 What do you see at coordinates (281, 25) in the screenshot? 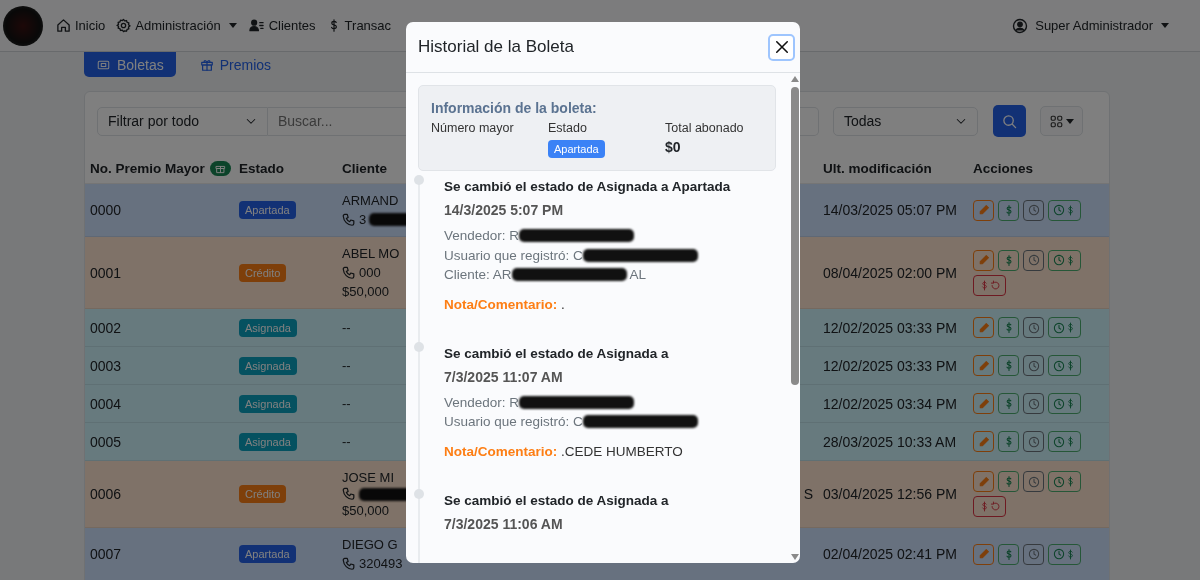
I see `nav-link: Clientes` at bounding box center [281, 25].